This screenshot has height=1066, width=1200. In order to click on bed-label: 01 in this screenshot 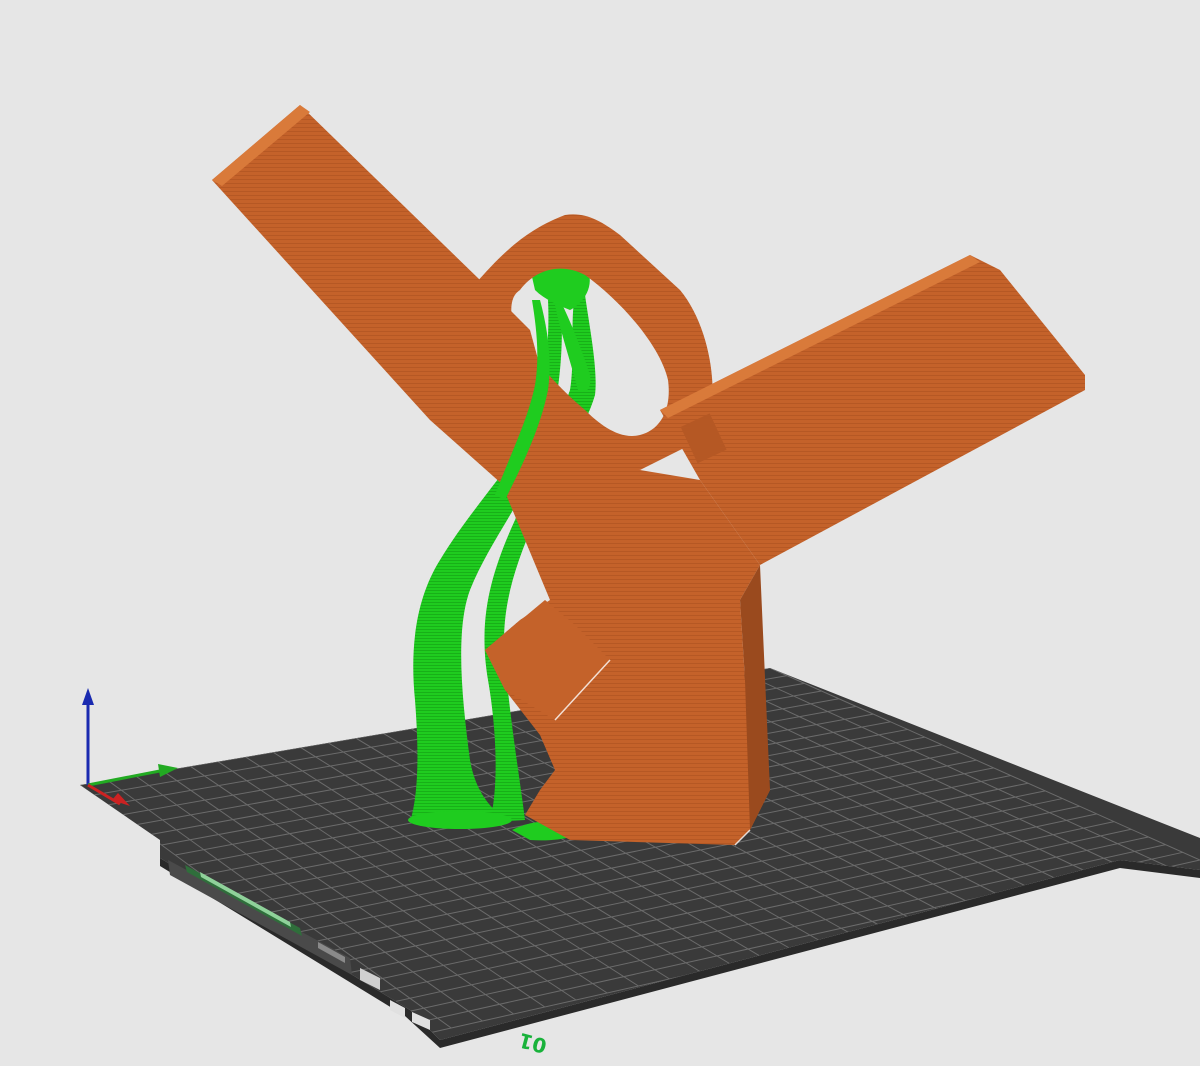, I will do `click(532, 1043)`.